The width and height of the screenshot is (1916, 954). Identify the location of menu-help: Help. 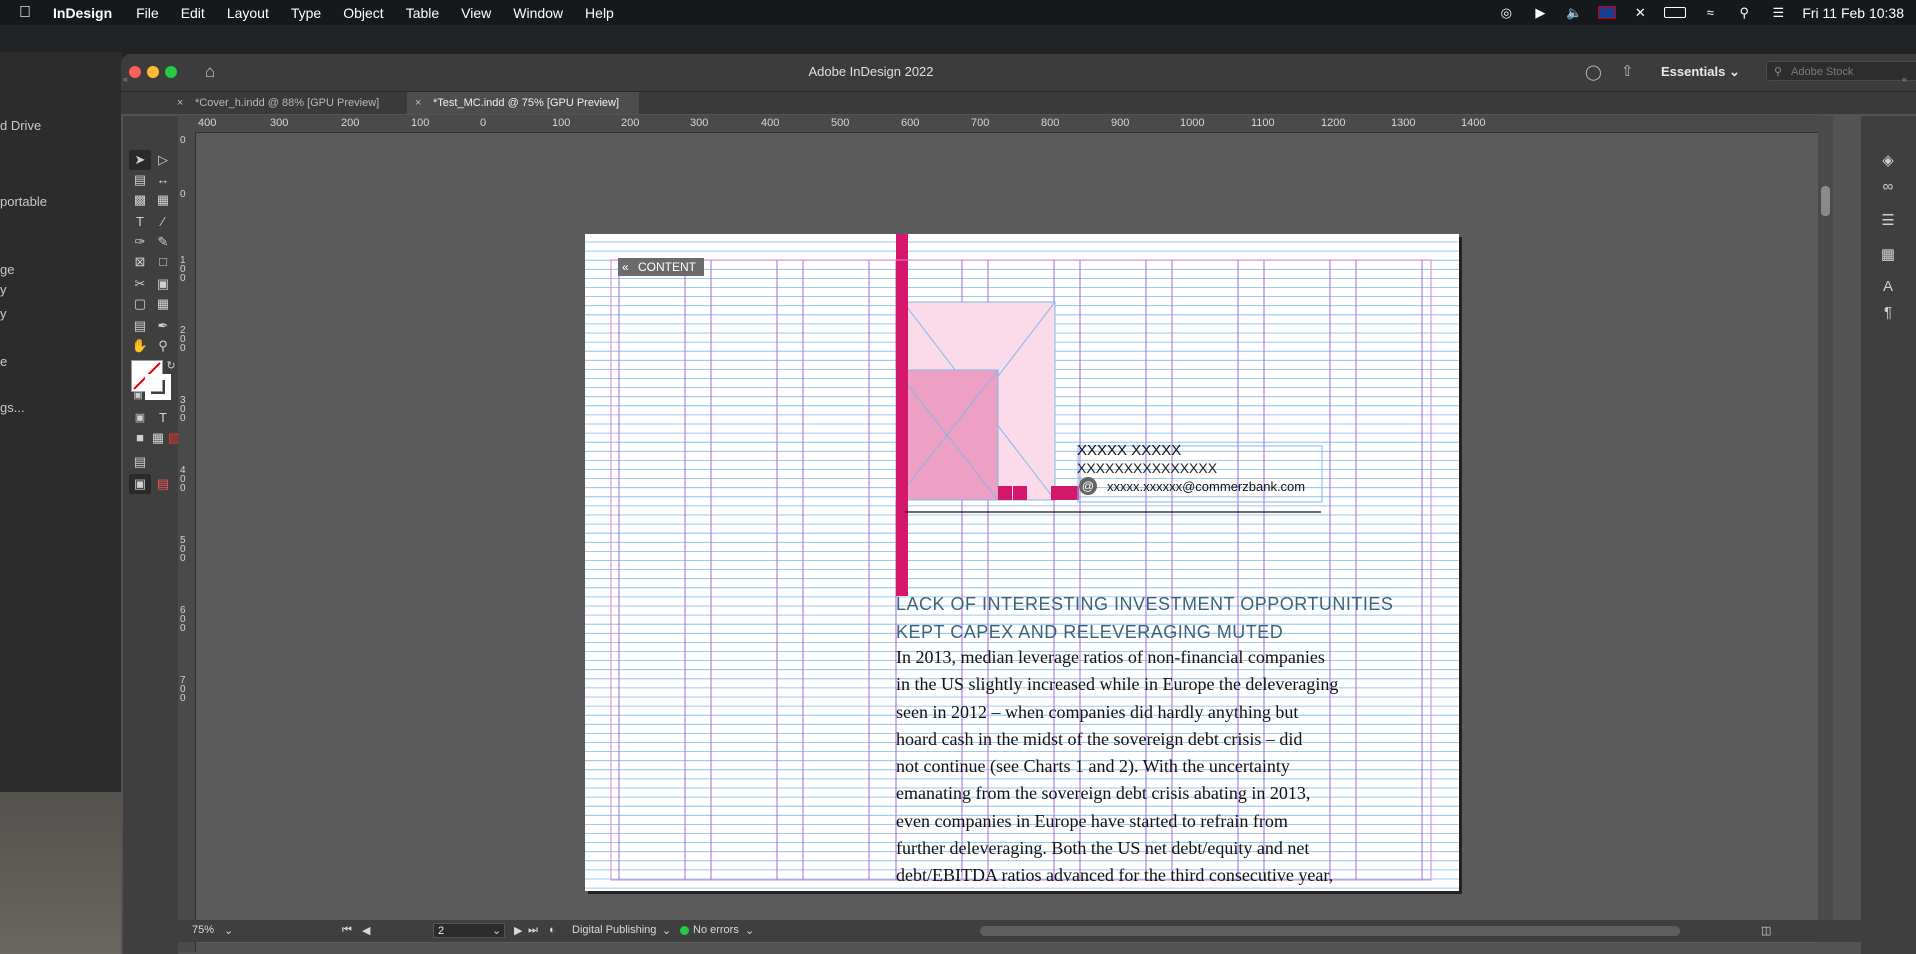
(599, 13).